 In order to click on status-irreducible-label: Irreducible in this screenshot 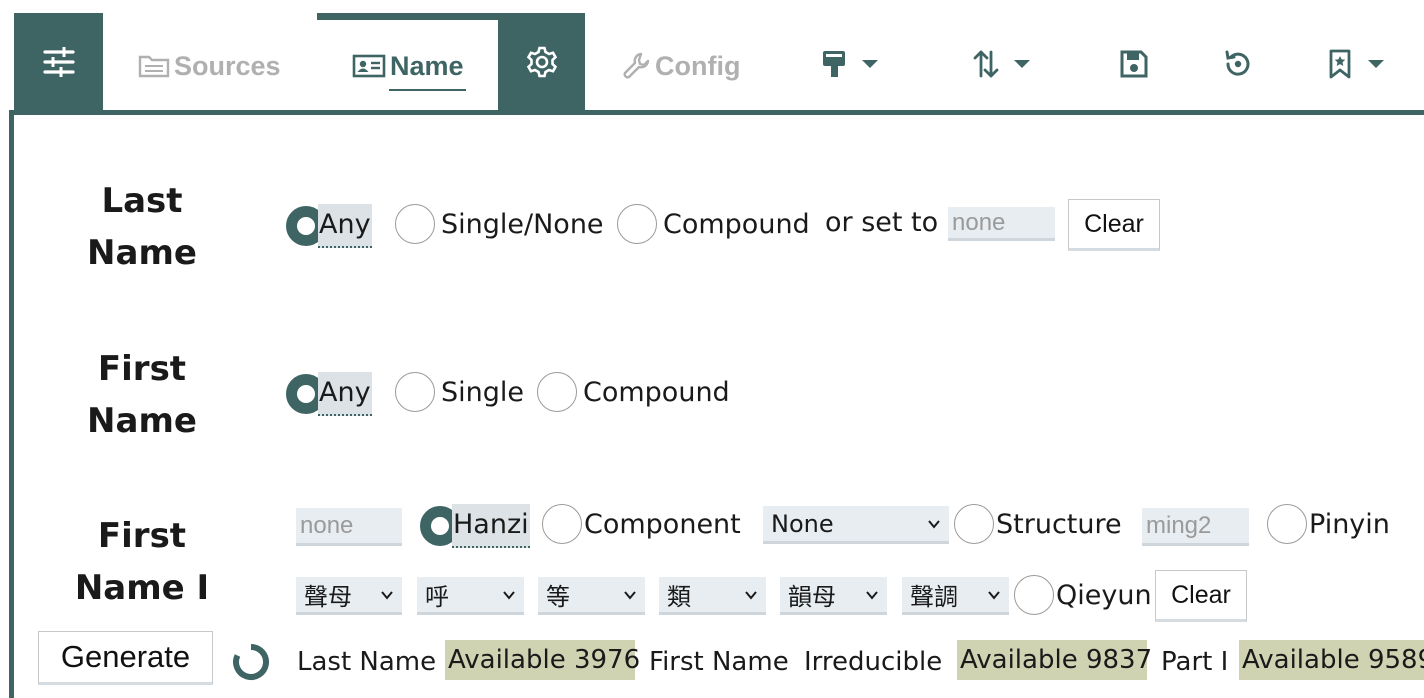, I will do `click(873, 662)`.